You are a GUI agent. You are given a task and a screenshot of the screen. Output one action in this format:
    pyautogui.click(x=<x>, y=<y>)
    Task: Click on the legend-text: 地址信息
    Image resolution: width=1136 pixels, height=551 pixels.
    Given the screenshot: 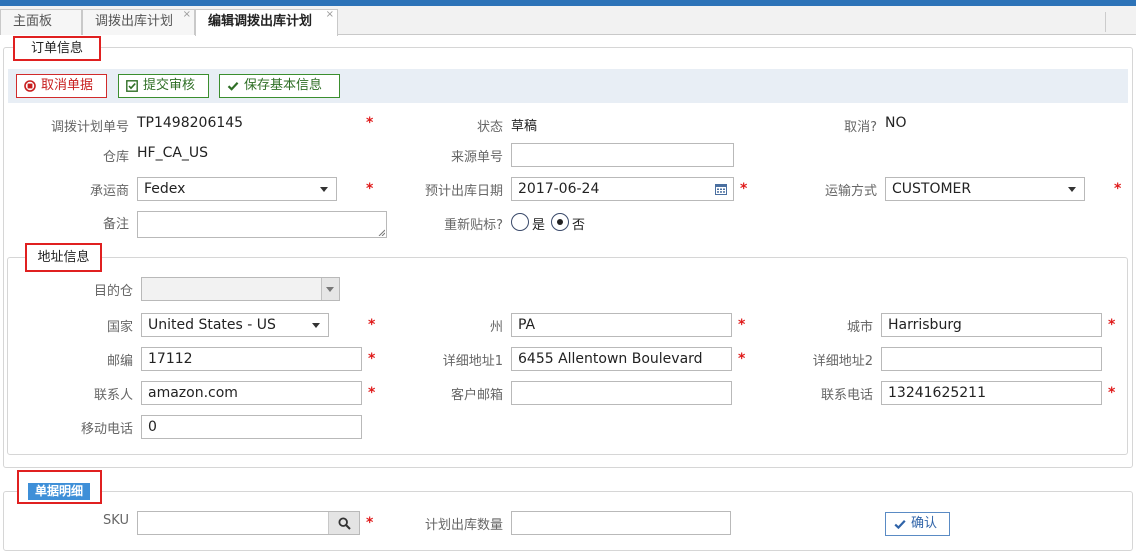 What is the action you would take?
    pyautogui.click(x=63, y=257)
    